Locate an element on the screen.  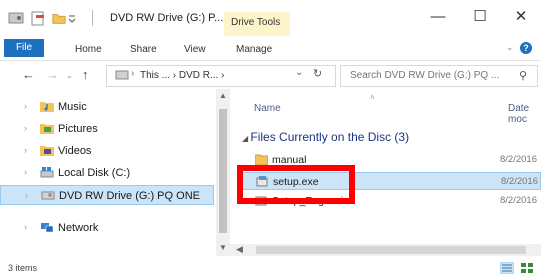
nav-label: Local Disk (C:) is located at coordinates (94, 173).